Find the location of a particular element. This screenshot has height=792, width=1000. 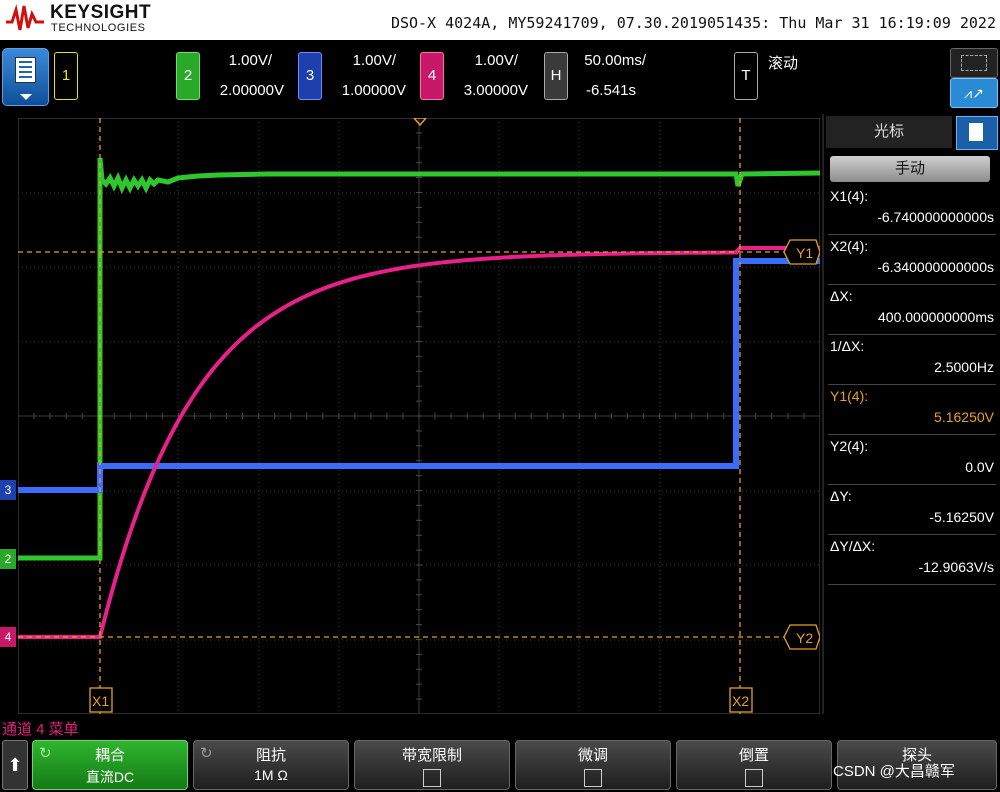

watermark: CSDN @大昌赣军 is located at coordinates (894, 771).